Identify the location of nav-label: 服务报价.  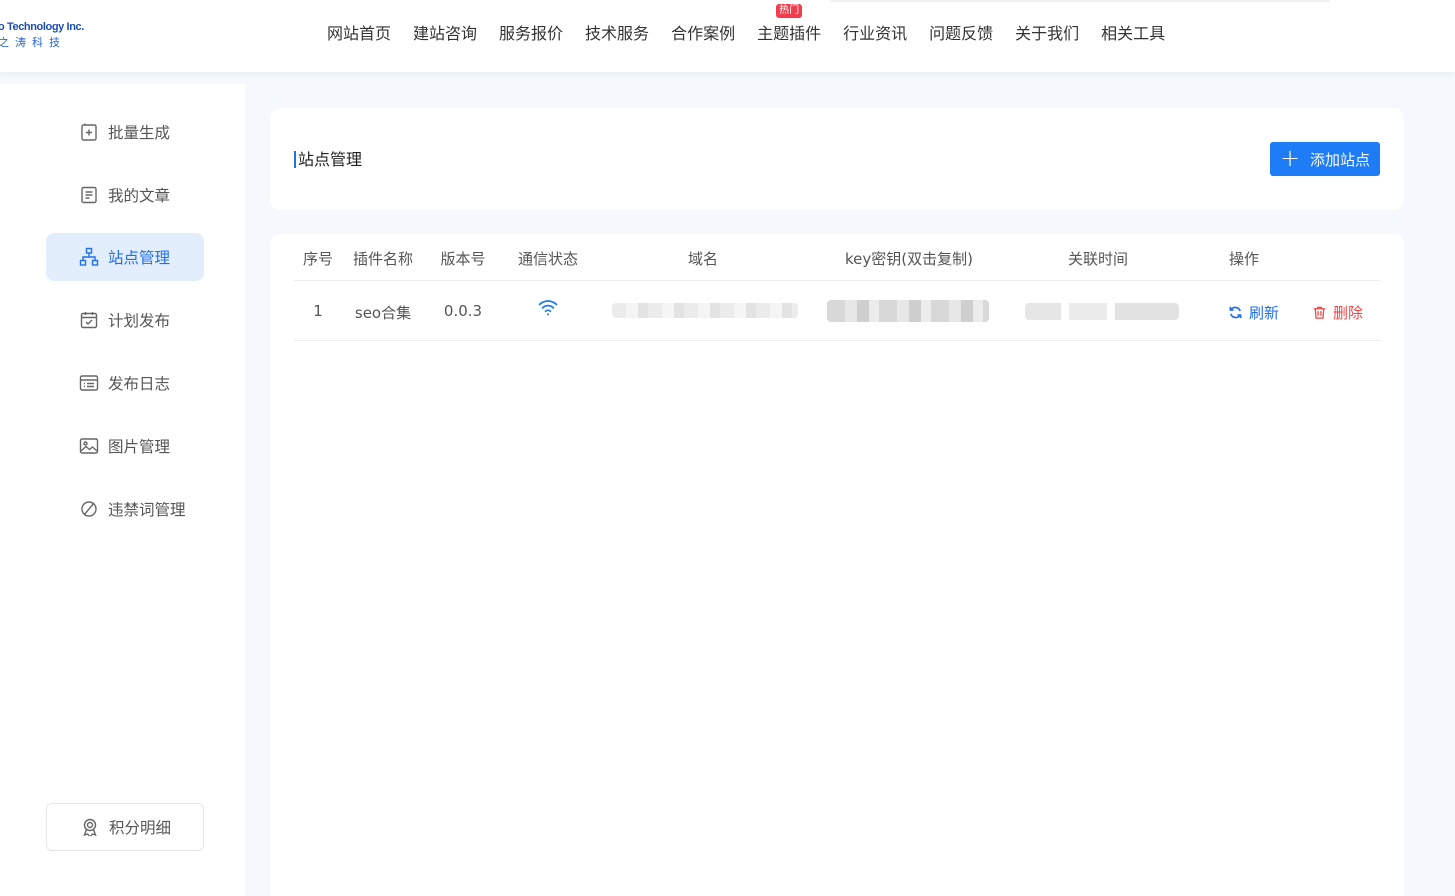
(531, 33).